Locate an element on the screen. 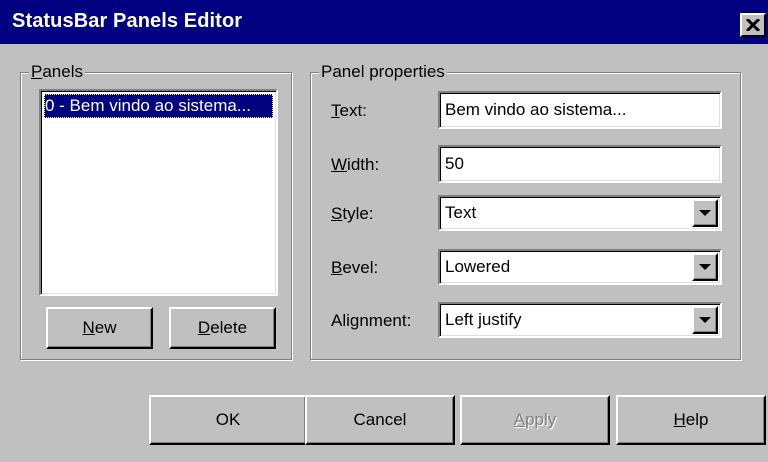  close-button is located at coordinates (753, 25).